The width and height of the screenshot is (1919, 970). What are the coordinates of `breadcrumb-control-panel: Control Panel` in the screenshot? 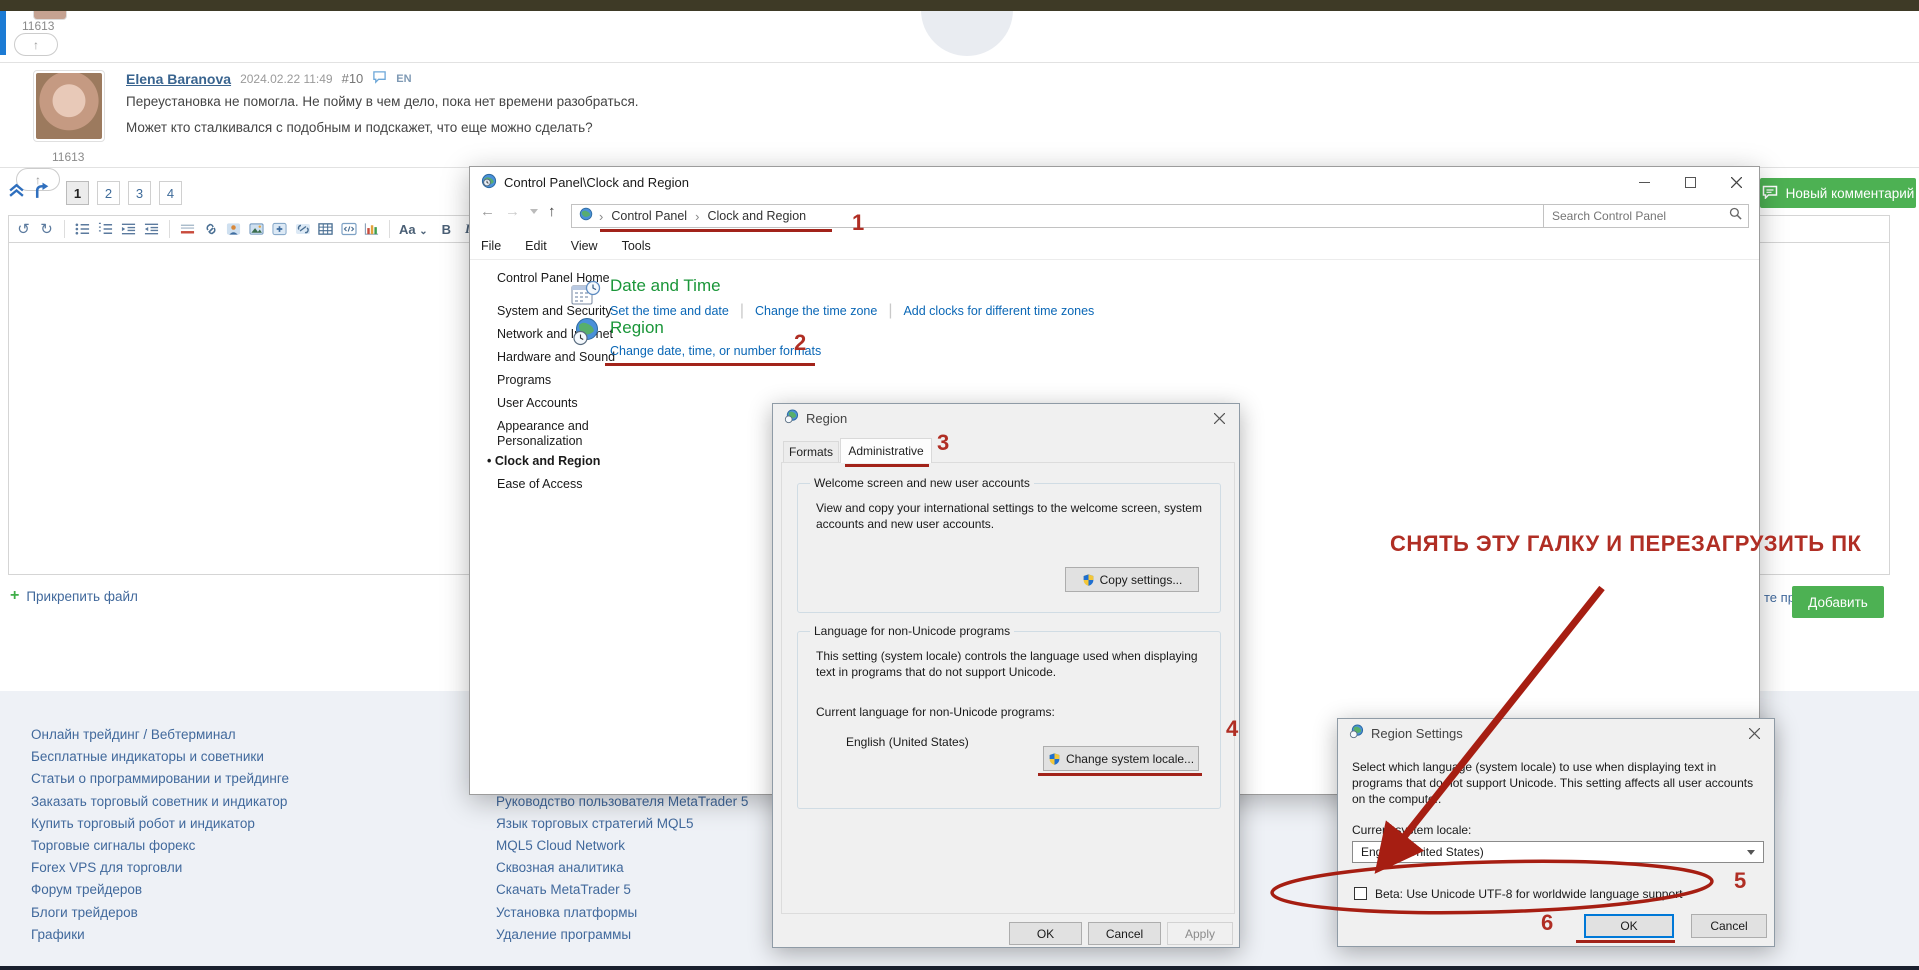 It's located at (649, 216).